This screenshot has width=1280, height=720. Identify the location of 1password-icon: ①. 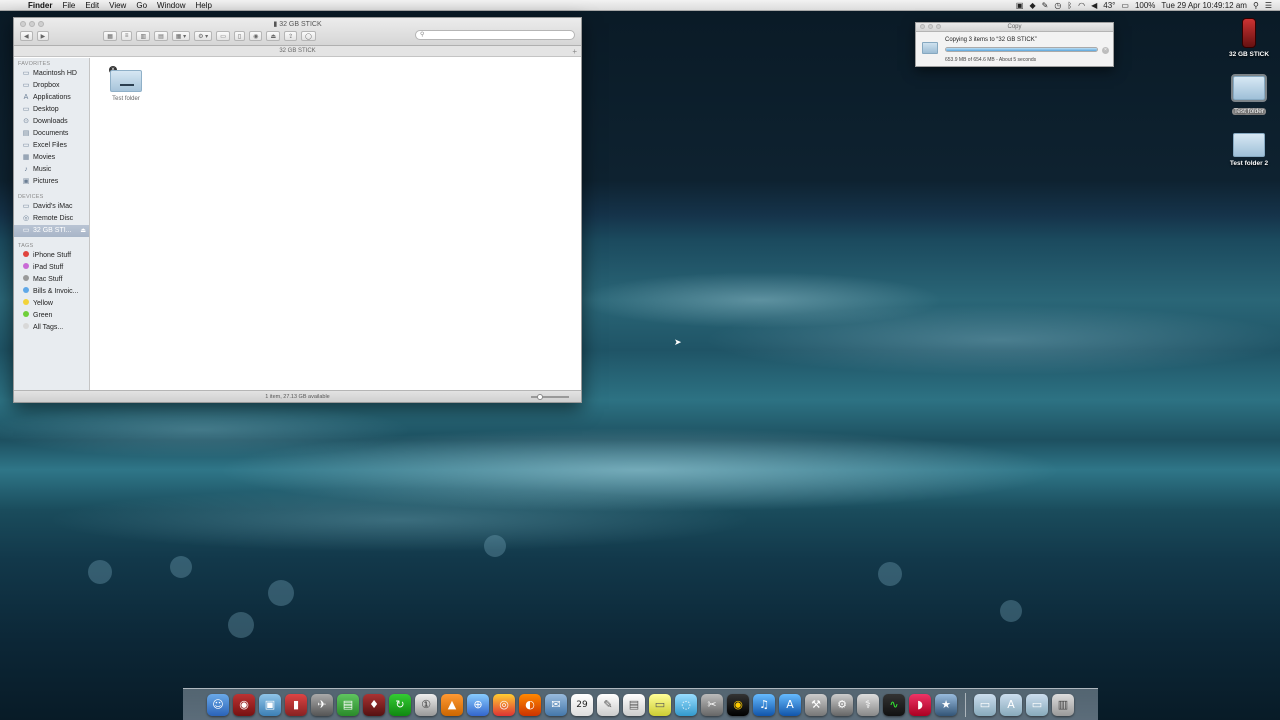
(426, 704).